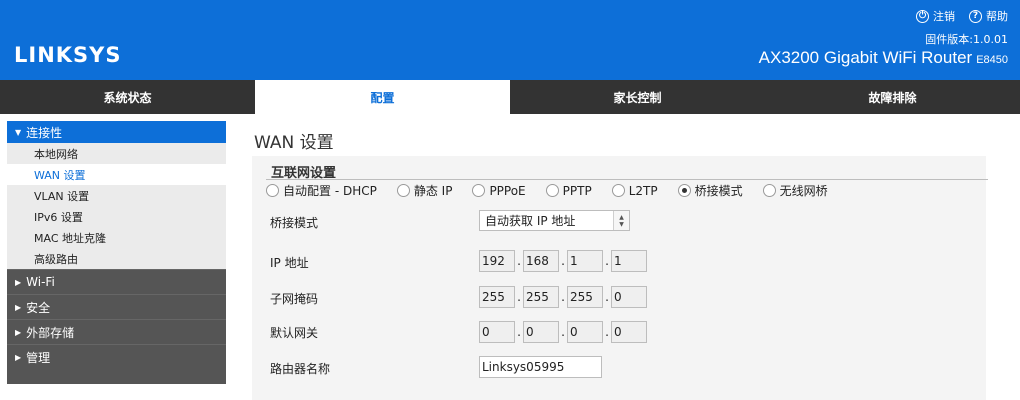  I want to click on gateway-octet-2: 0, so click(541, 332).